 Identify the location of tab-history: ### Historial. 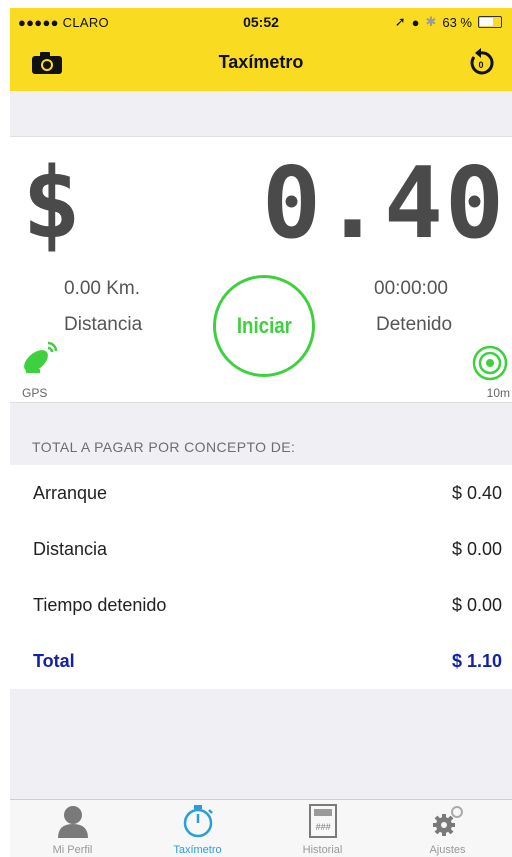
(322, 828).